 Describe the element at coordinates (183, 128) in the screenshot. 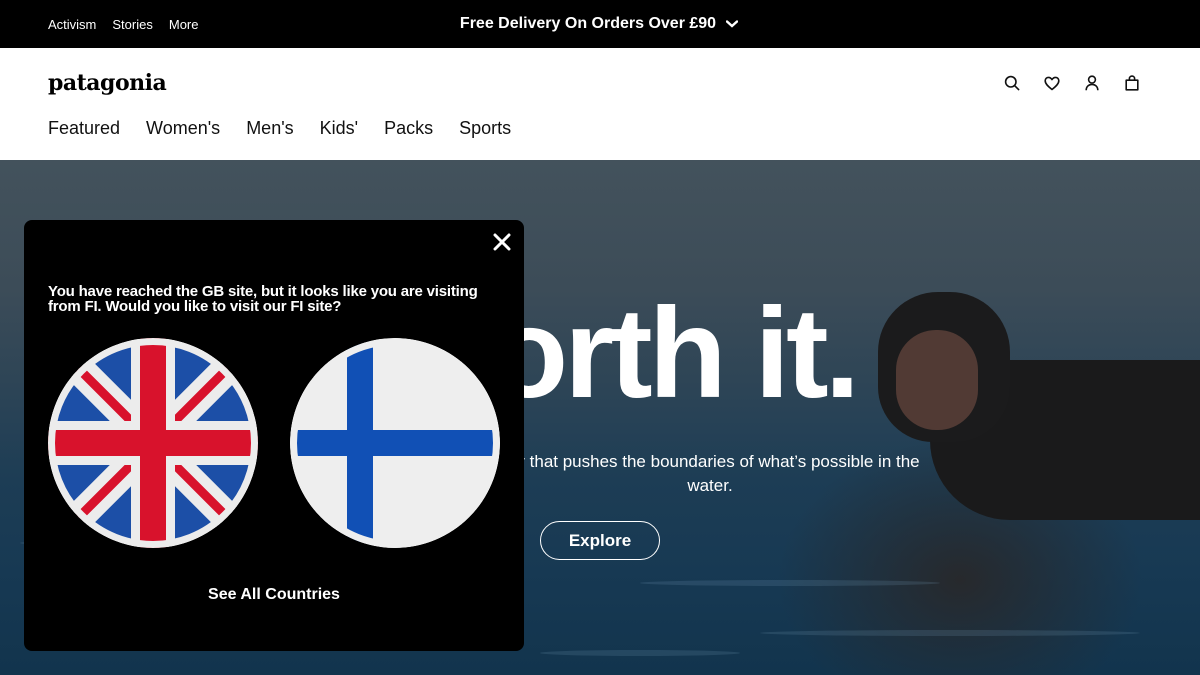

I see `nav-womens: Women's` at that location.